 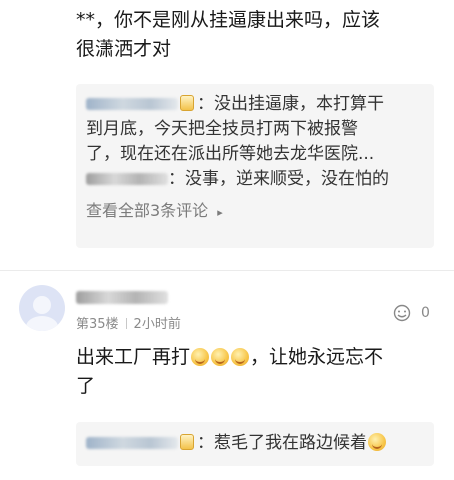 I want to click on comment-35-text: 出来工厂再打 ，让她永远忘不 了, so click(x=256, y=372).